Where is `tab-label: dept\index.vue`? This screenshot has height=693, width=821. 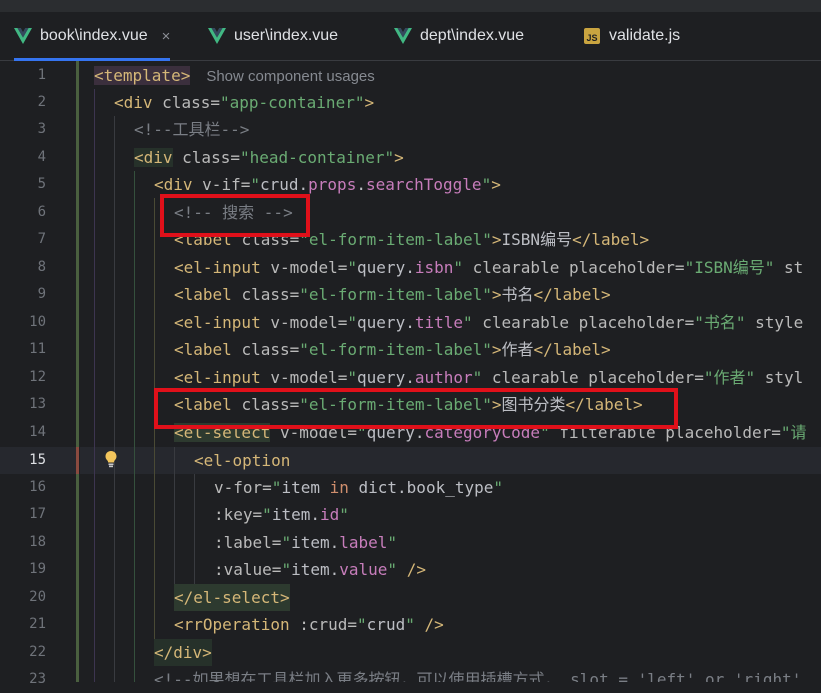
tab-label: dept\index.vue is located at coordinates (472, 35).